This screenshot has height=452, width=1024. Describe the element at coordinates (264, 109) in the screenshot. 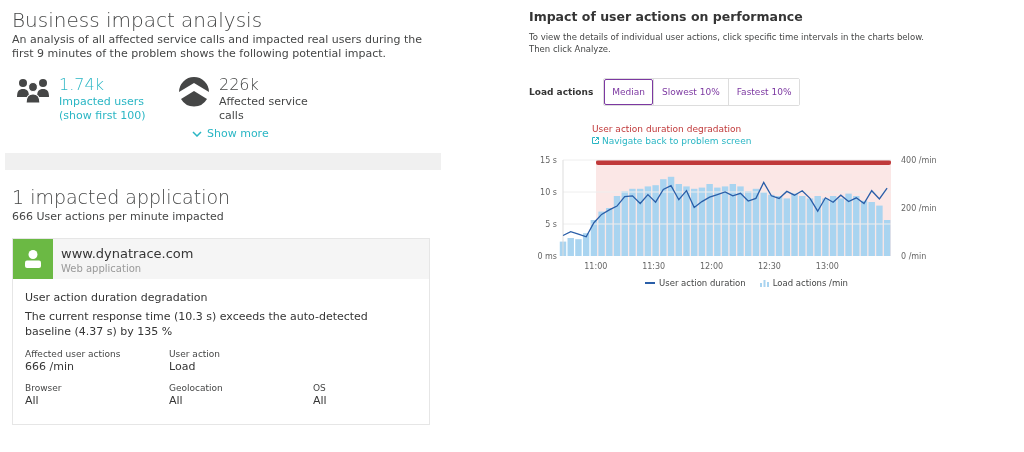

I see `metric-label: Affected service calls` at that location.